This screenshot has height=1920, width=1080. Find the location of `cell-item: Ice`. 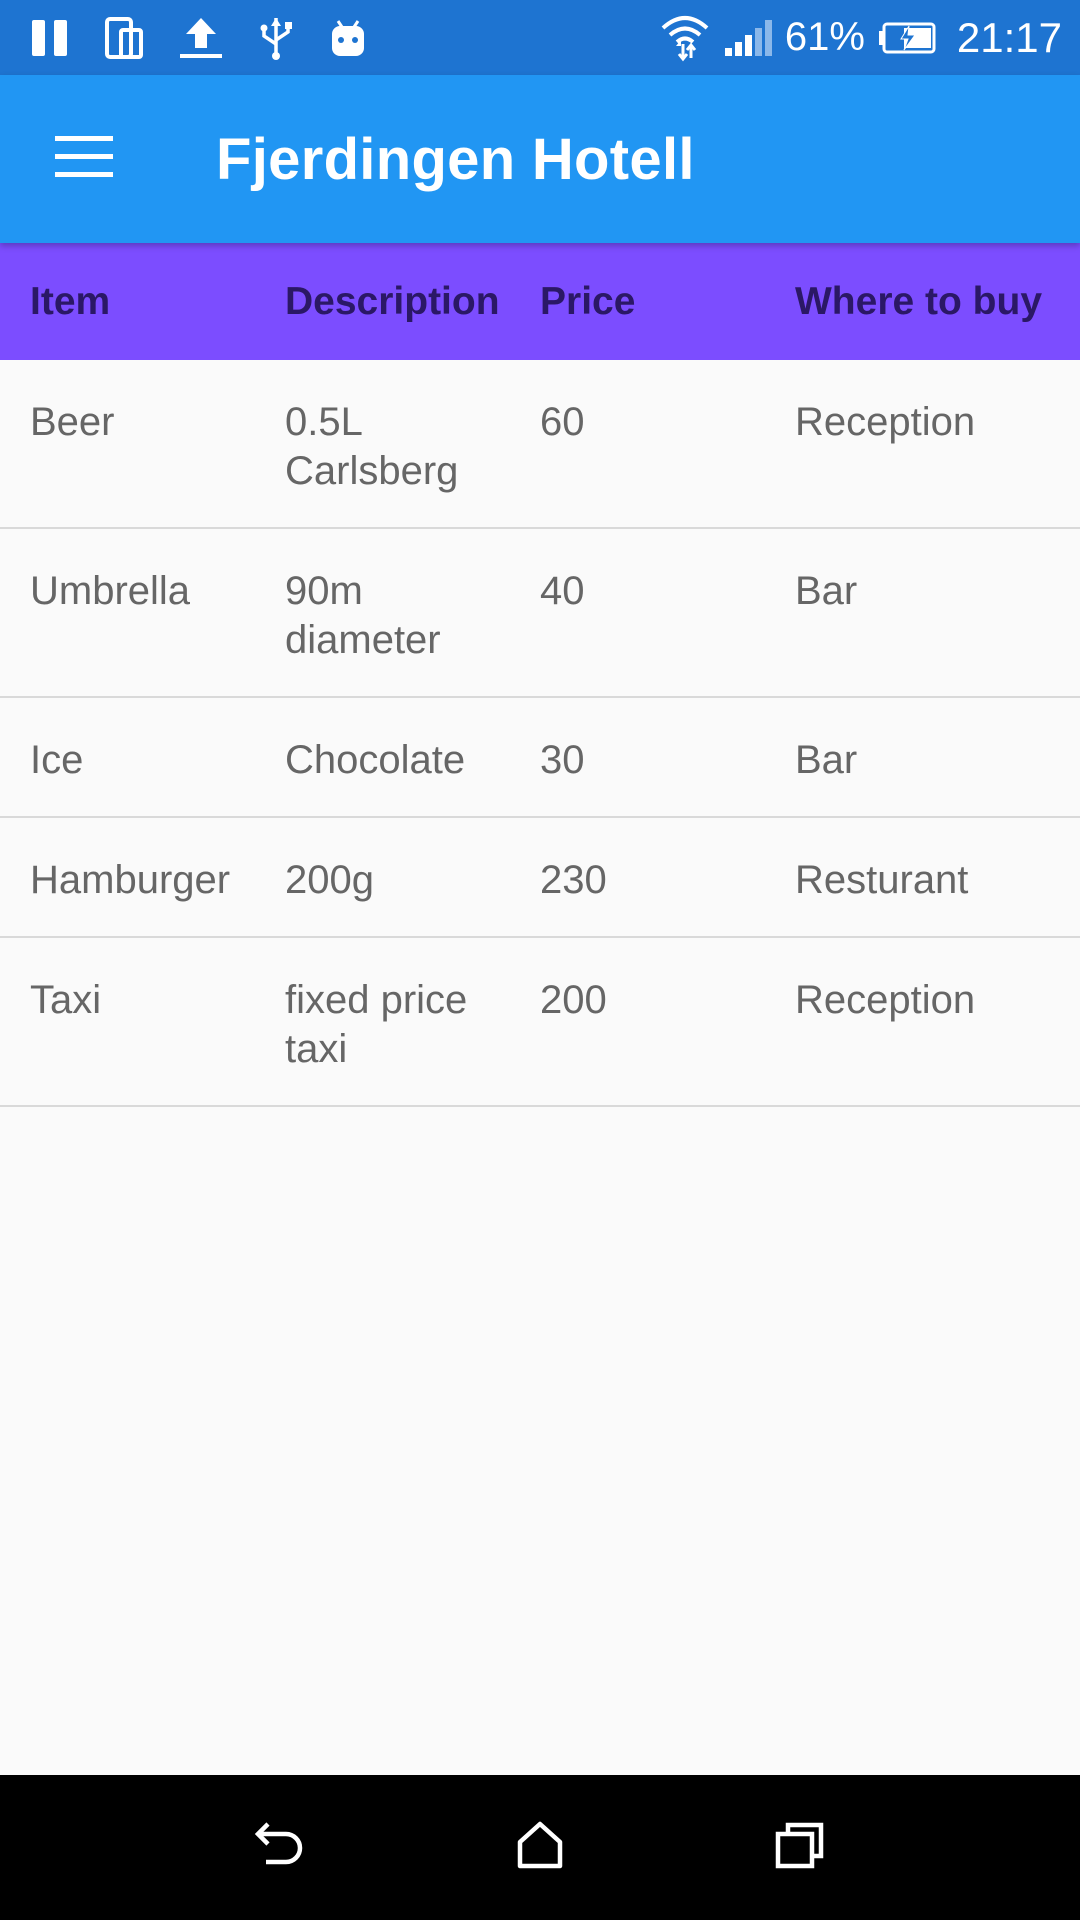

cell-item: Ice is located at coordinates (57, 760).